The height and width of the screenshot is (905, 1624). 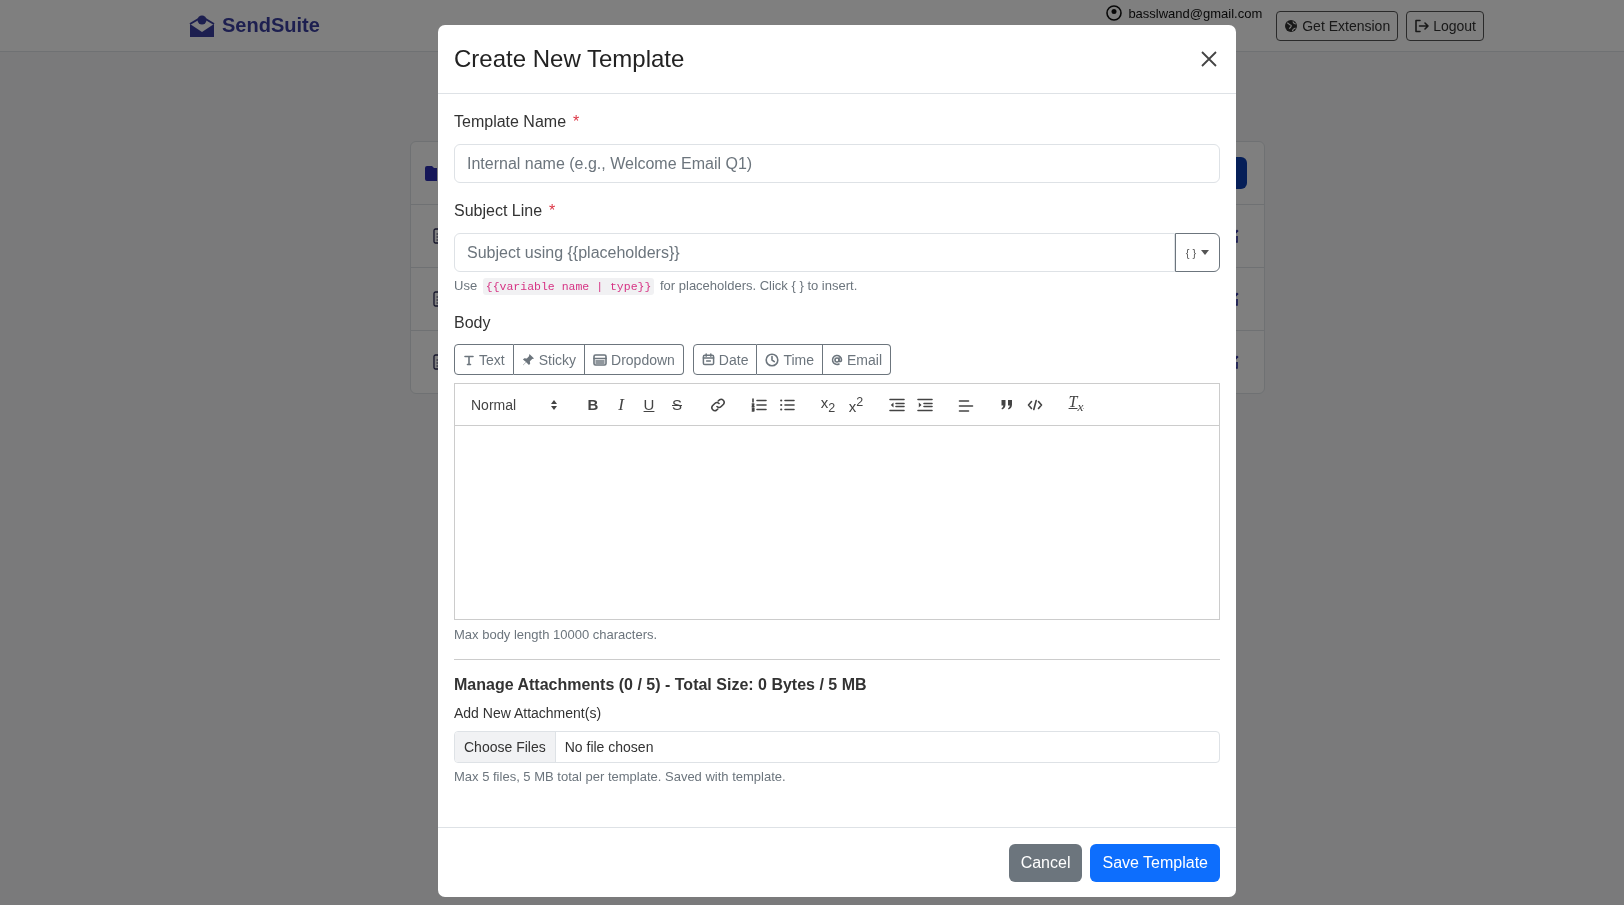 What do you see at coordinates (708, 359) in the screenshot?
I see `calendar-icon` at bounding box center [708, 359].